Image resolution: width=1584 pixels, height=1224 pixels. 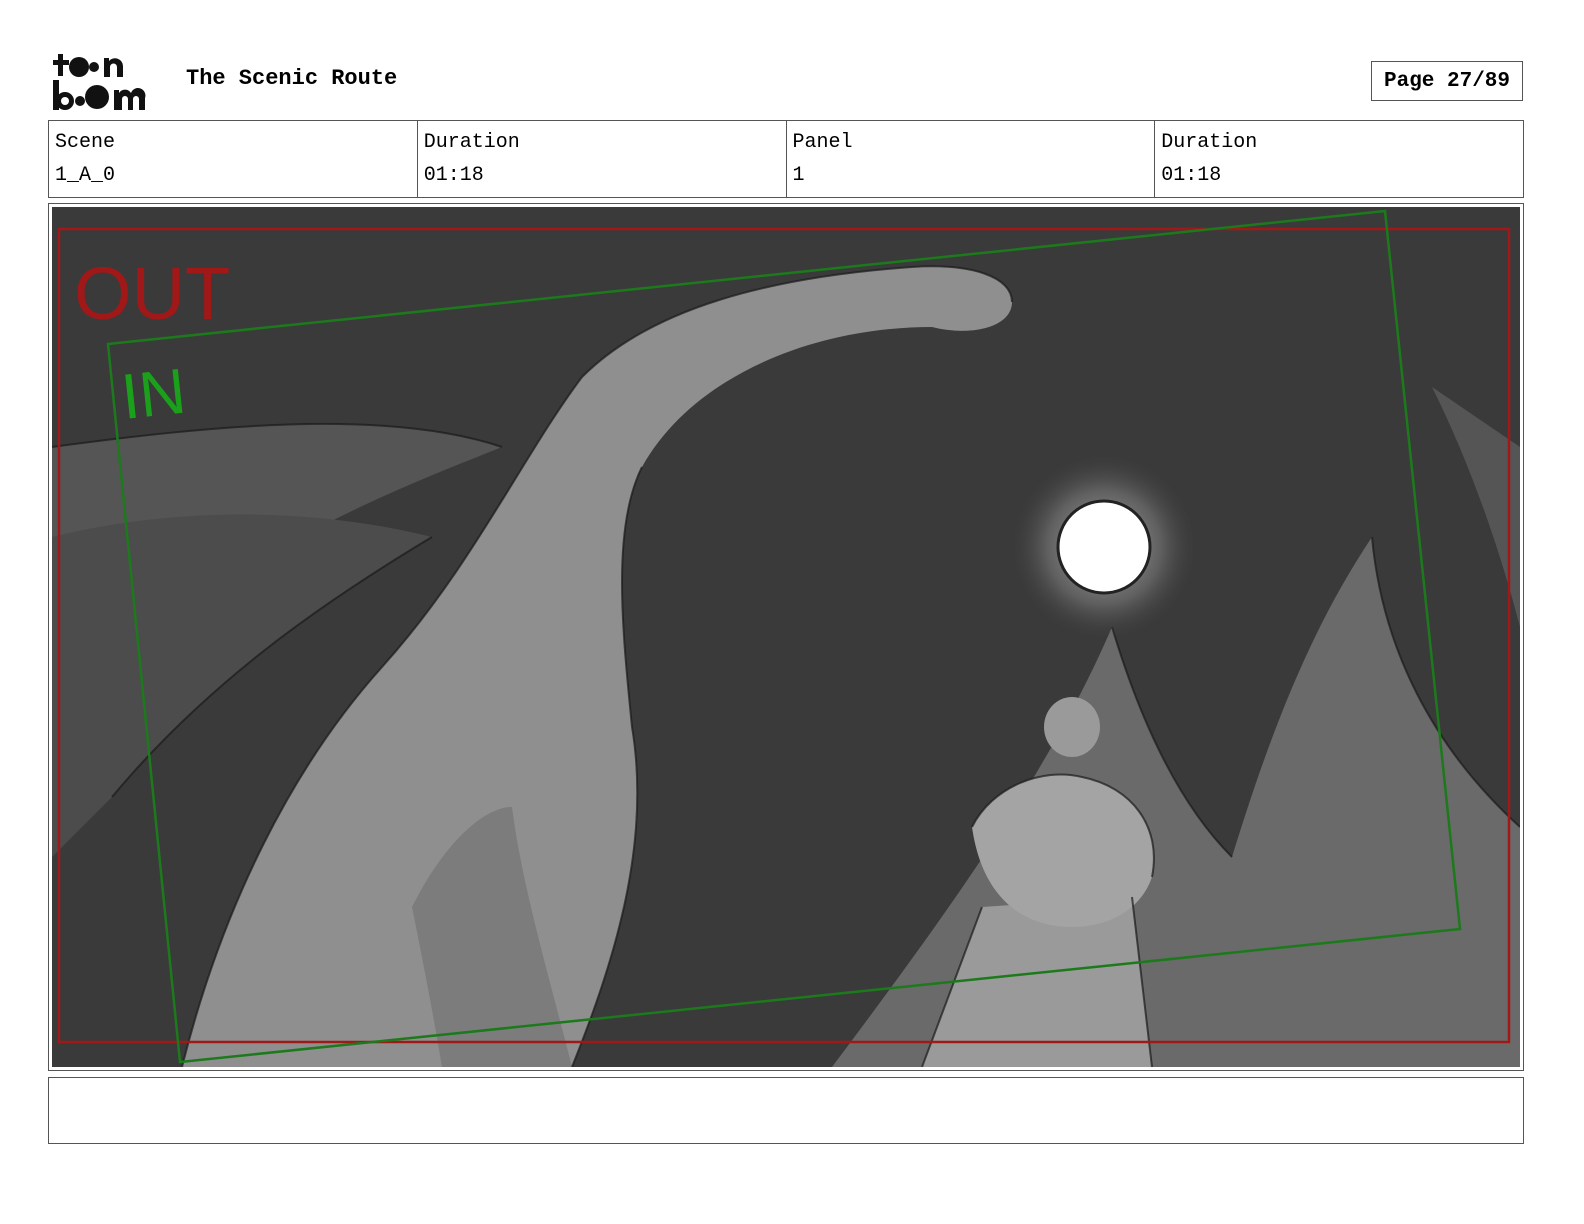 What do you see at coordinates (453, 175) in the screenshot?
I see `scene-duration-value: 01:18` at bounding box center [453, 175].